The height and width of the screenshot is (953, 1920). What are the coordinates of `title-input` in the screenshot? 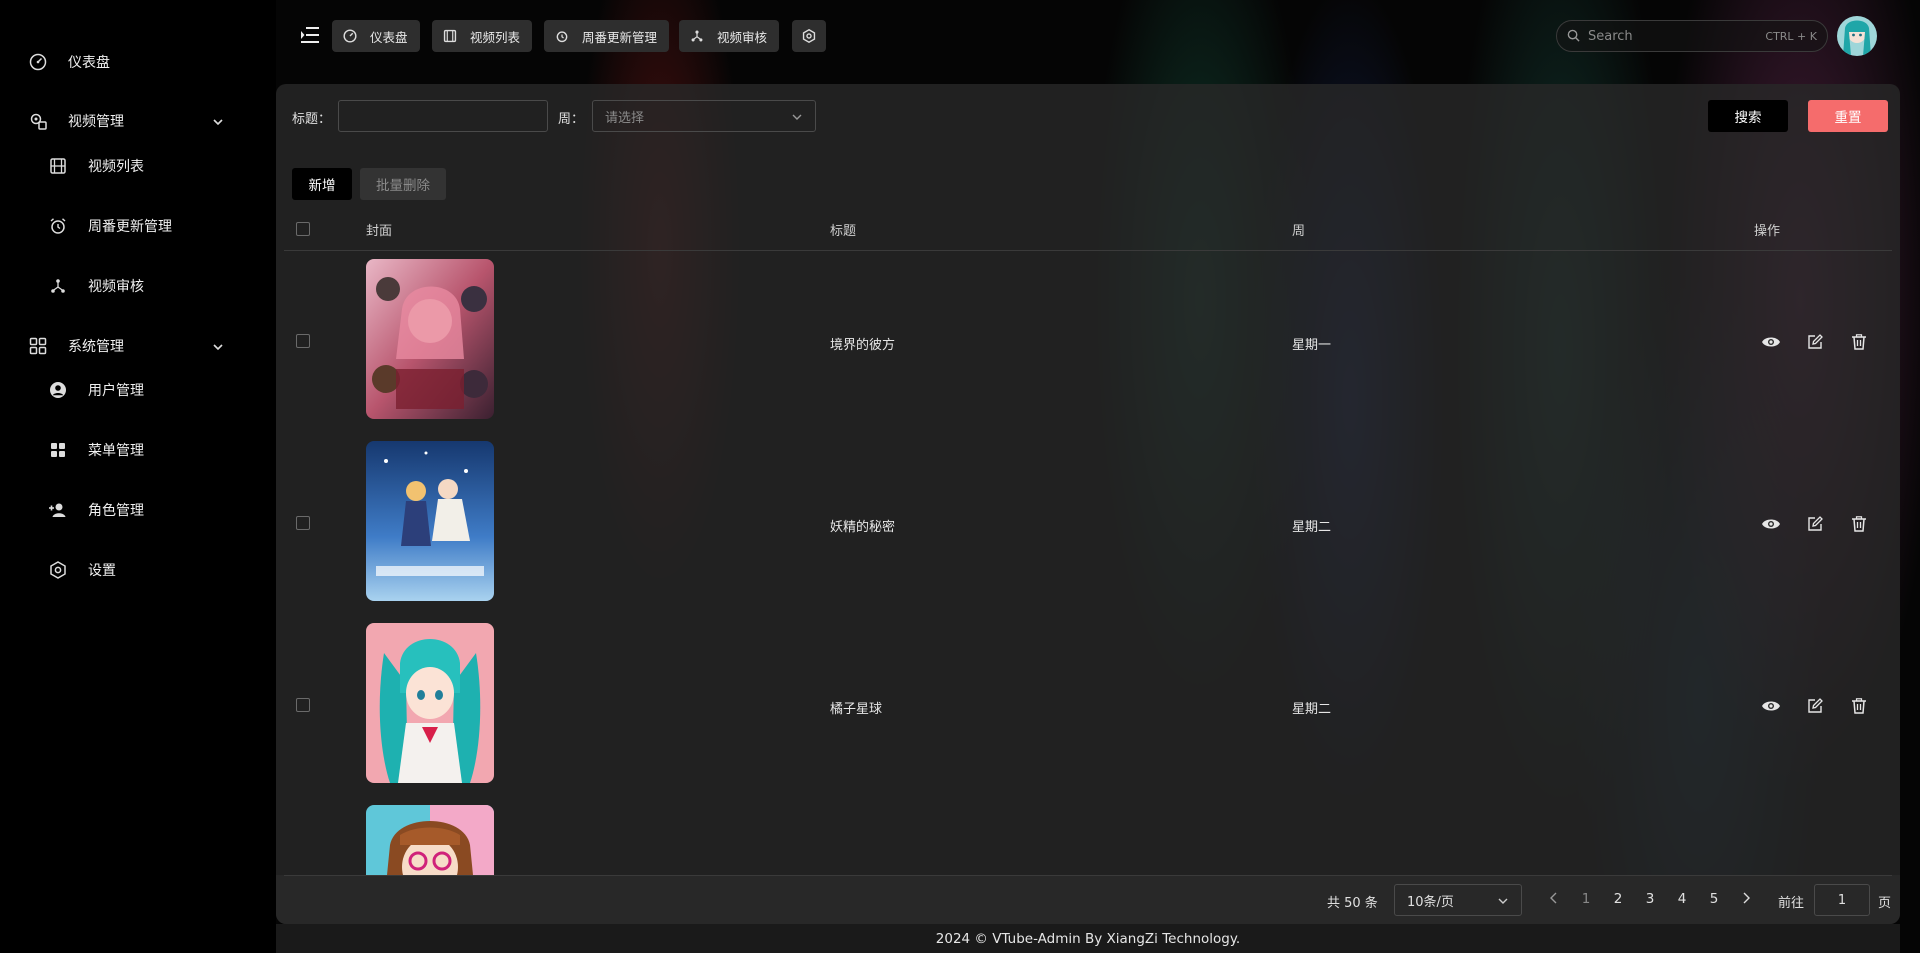 It's located at (443, 116).